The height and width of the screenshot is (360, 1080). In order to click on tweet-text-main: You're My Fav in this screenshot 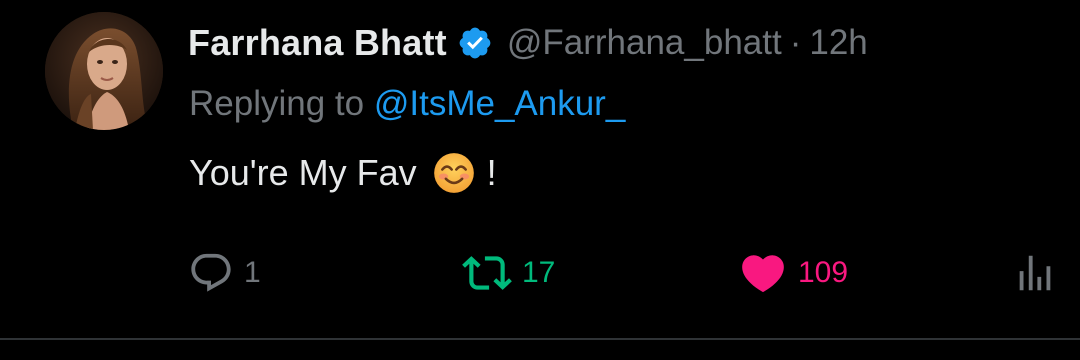, I will do `click(303, 172)`.